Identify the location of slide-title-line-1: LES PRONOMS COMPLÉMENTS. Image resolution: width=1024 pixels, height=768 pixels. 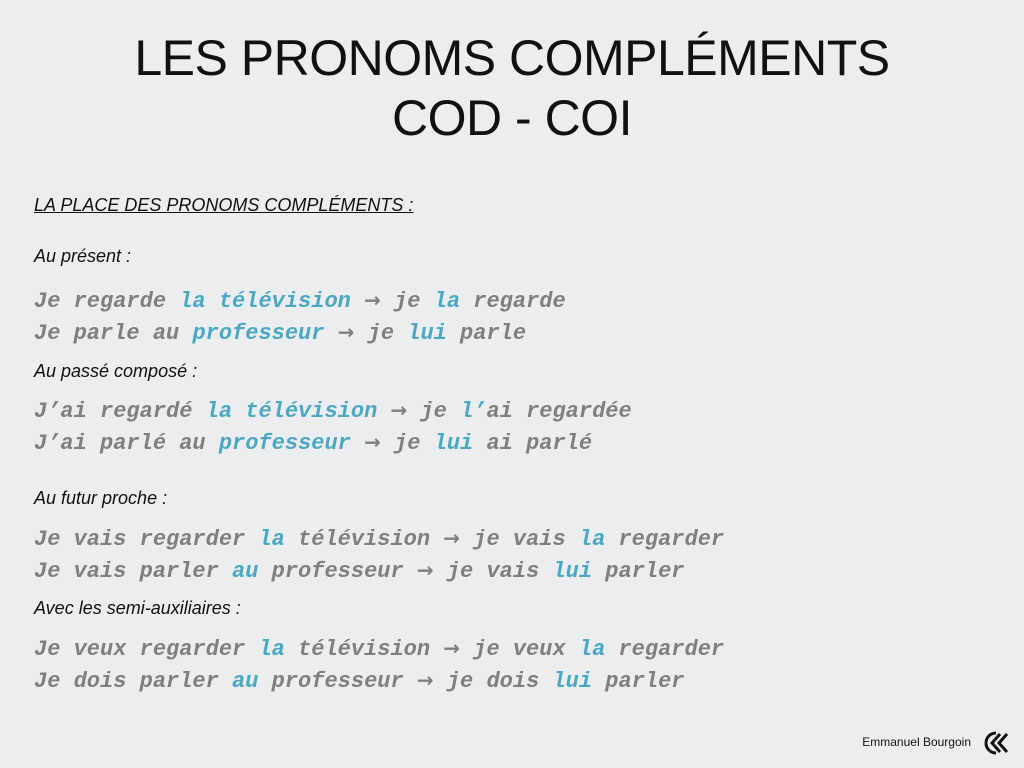
(512, 58).